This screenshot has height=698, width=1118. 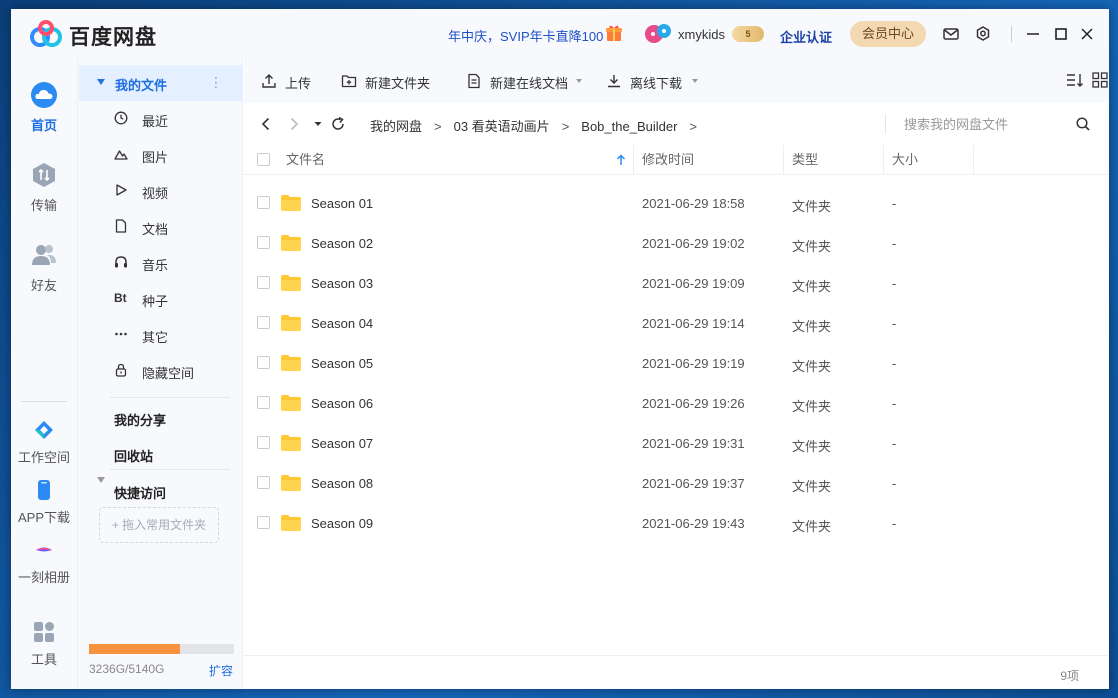 I want to click on table-row: Season 06 2021-06-29 19:26 文件夹 -, so click(x=676, y=403).